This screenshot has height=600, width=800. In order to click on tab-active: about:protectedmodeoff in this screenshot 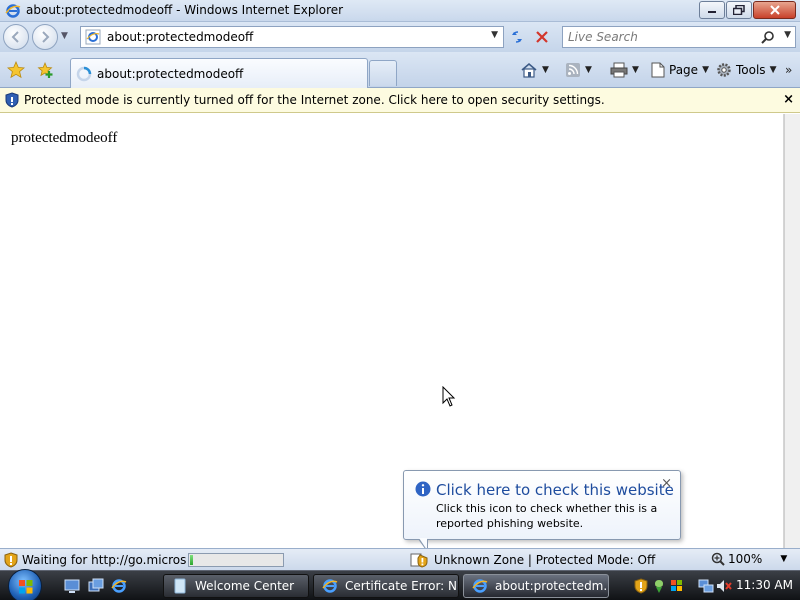, I will do `click(219, 73)`.